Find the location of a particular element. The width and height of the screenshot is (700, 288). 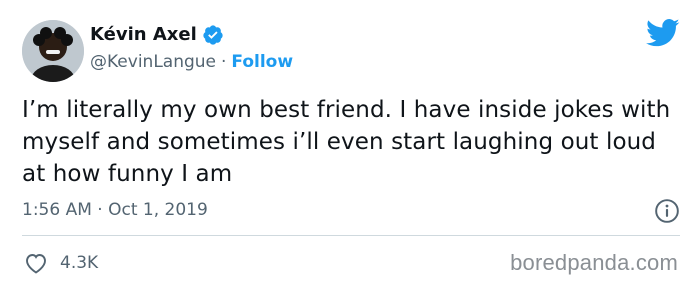

info-icon is located at coordinates (667, 211).